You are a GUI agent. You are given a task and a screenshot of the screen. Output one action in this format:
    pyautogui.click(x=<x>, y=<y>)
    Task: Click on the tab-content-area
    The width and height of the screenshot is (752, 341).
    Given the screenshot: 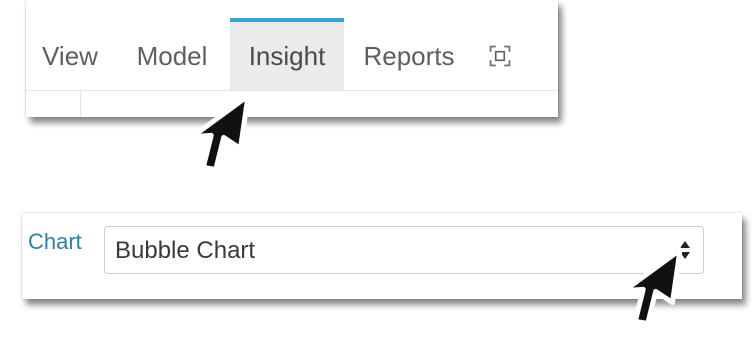 What is the action you would take?
    pyautogui.click(x=292, y=104)
    